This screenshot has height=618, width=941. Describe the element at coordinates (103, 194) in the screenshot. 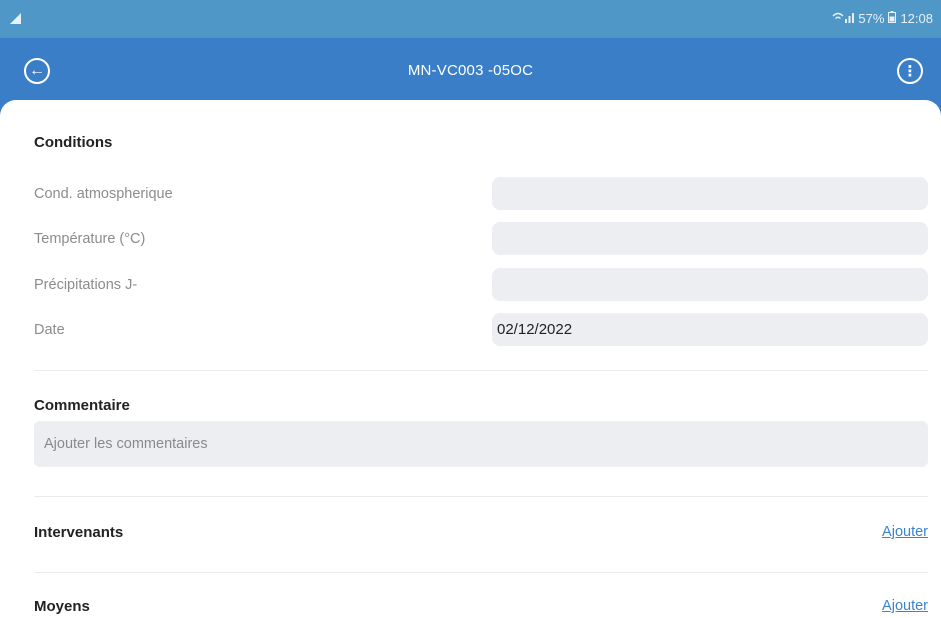

I see `cond-atmo-label: Cond. atmospherique` at that location.